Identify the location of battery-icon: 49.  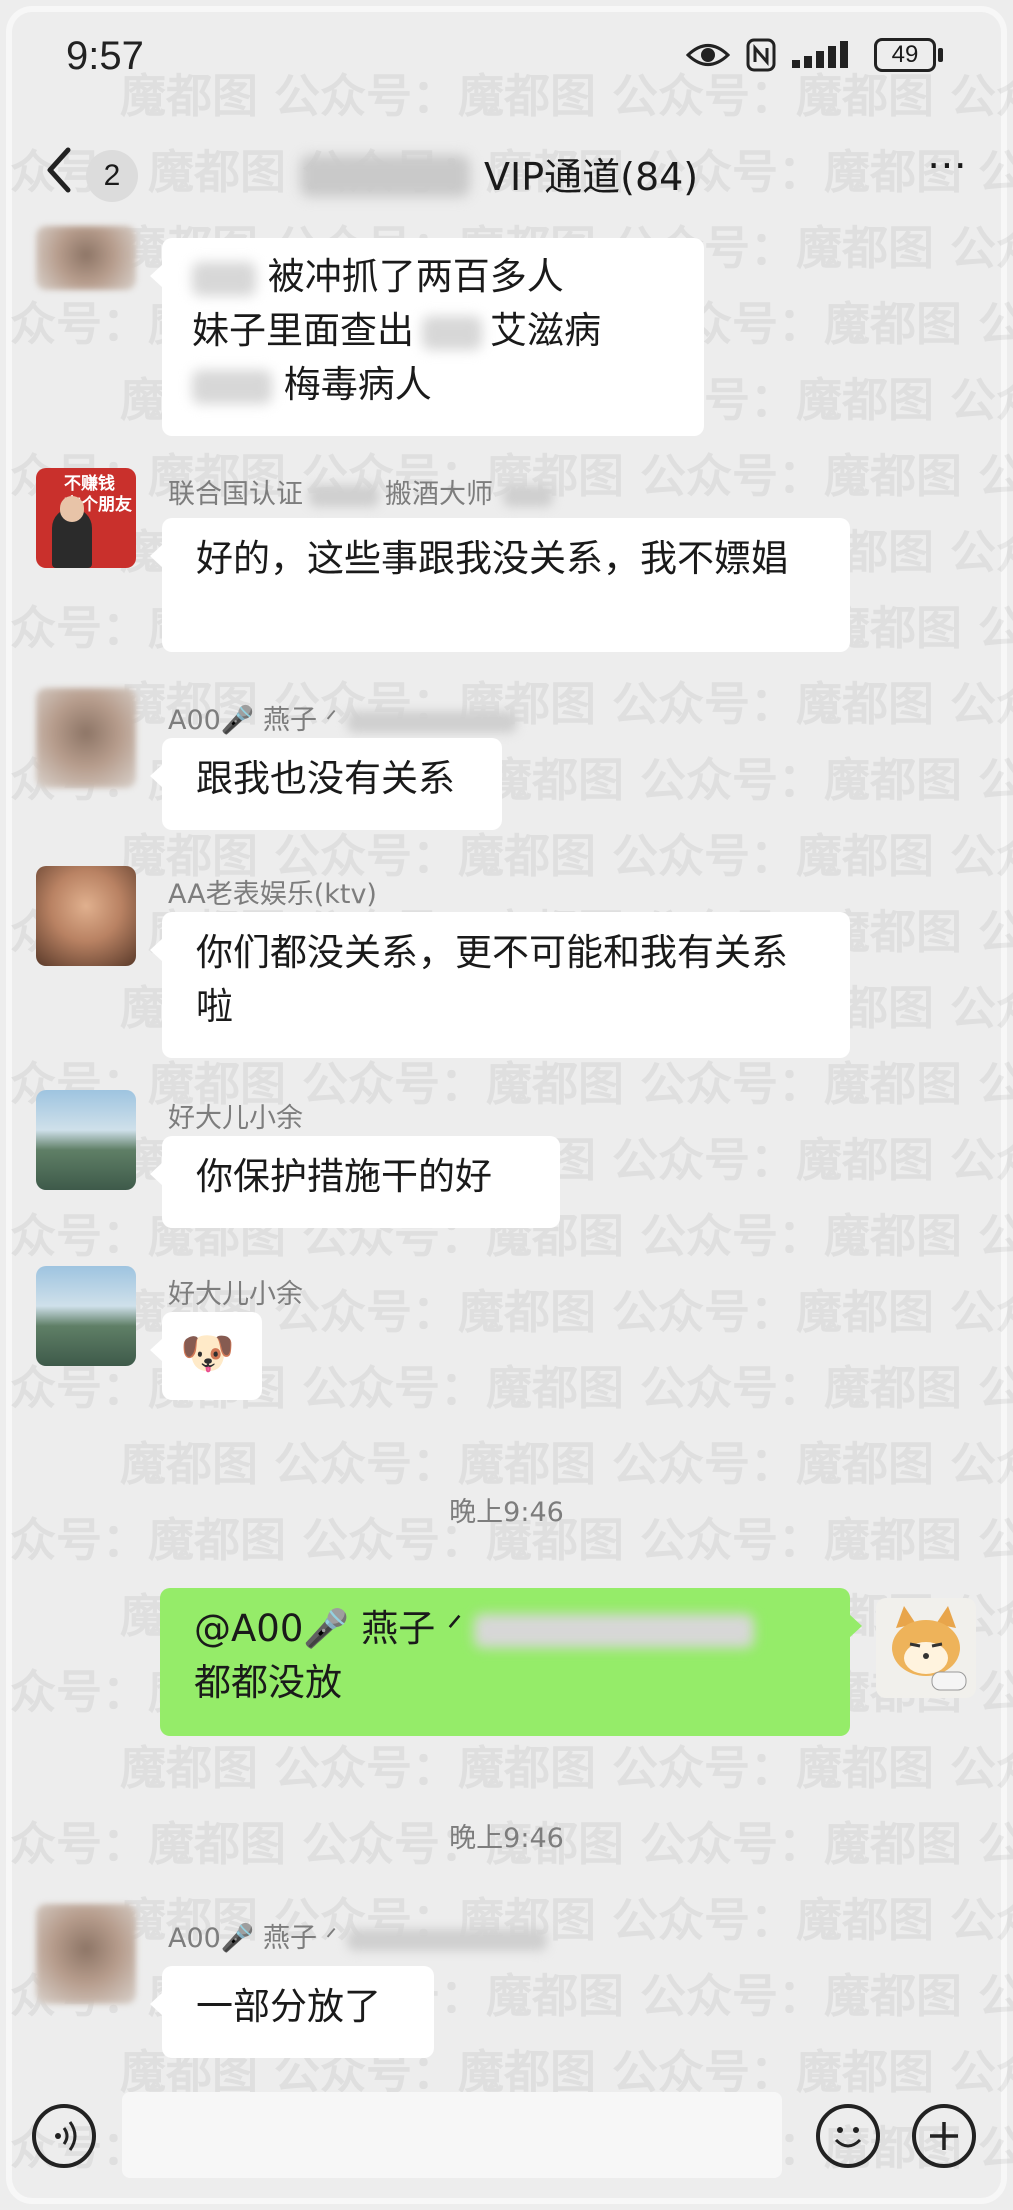
(908, 55).